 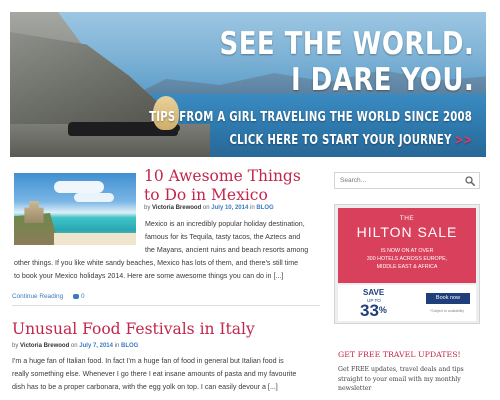 What do you see at coordinates (369, 310) in the screenshot?
I see `ad-percent-value: 33` at bounding box center [369, 310].